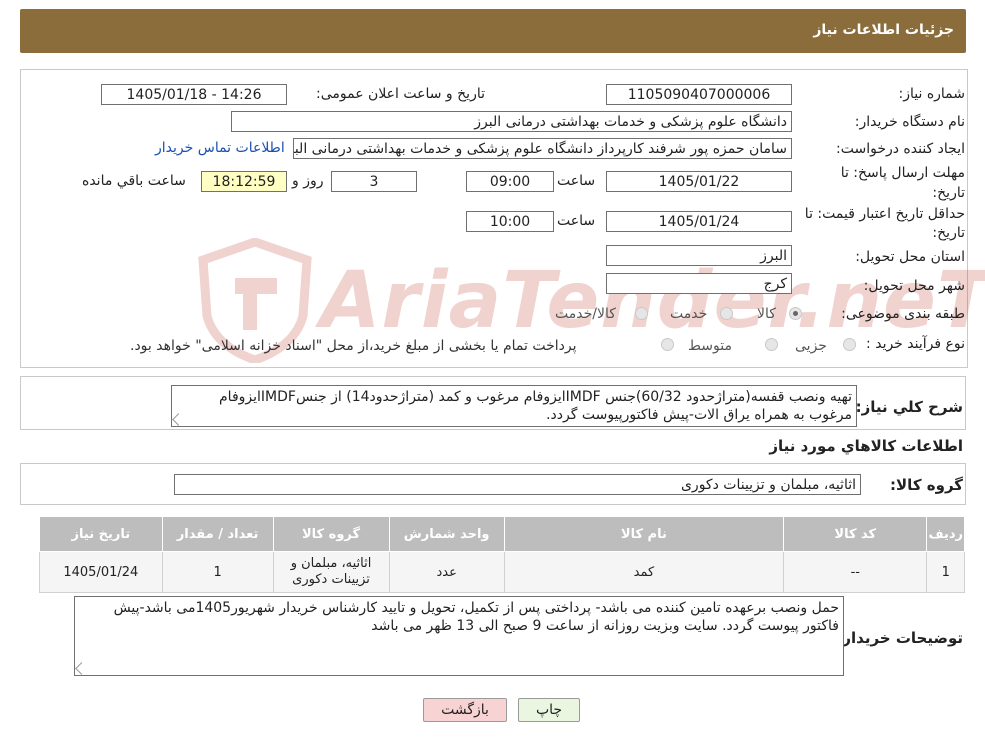  I want to click on process-label: نوع فرآیند خرید :, so click(915, 344).